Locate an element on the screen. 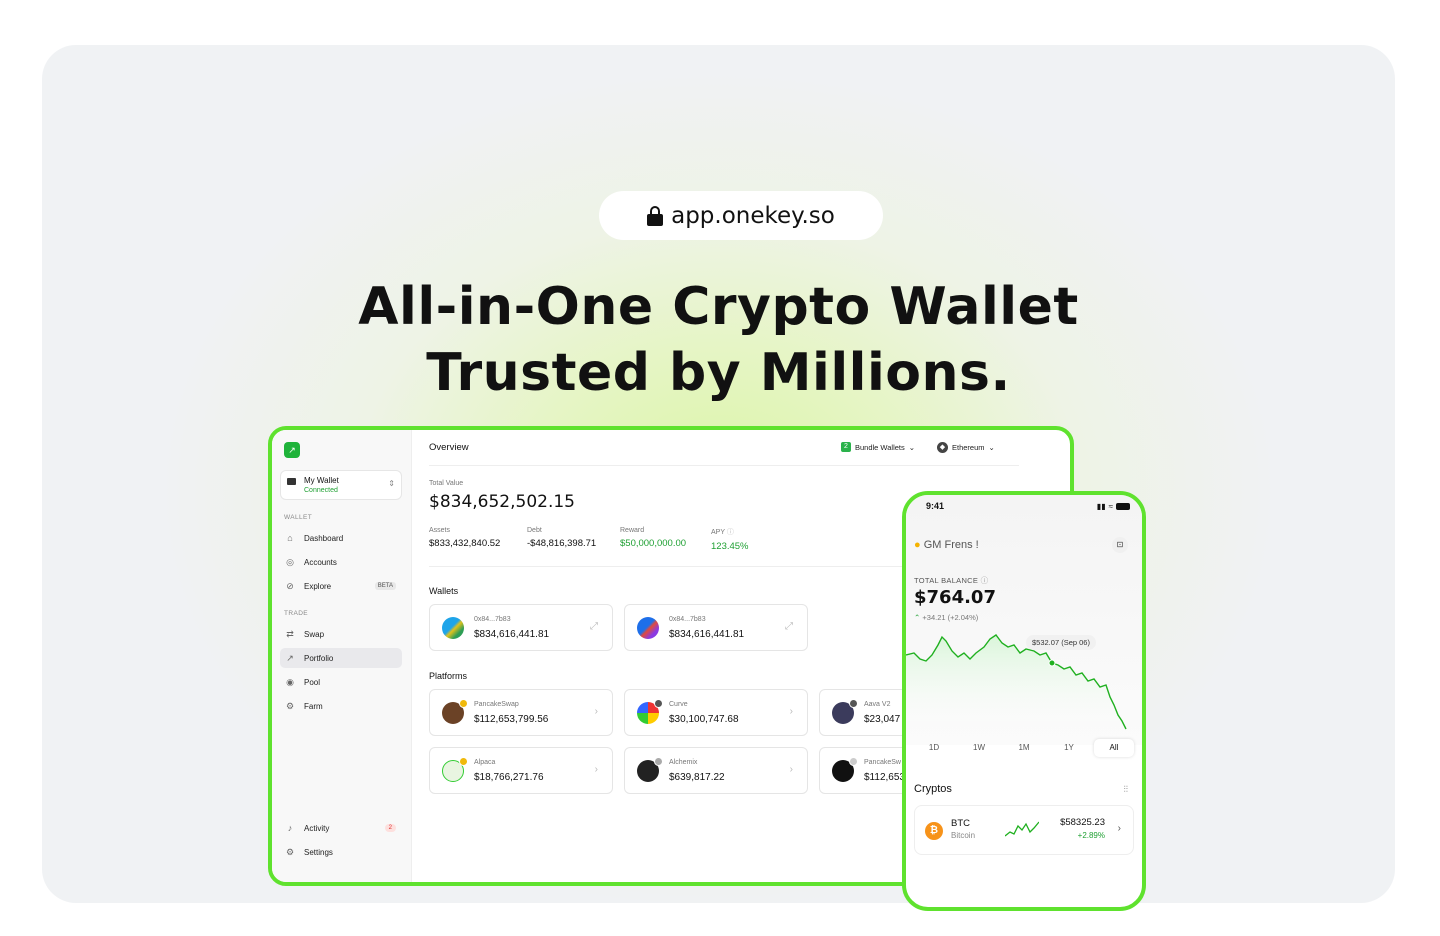 The height and width of the screenshot is (936, 1440). status-time: 9:41 is located at coordinates (935, 506).